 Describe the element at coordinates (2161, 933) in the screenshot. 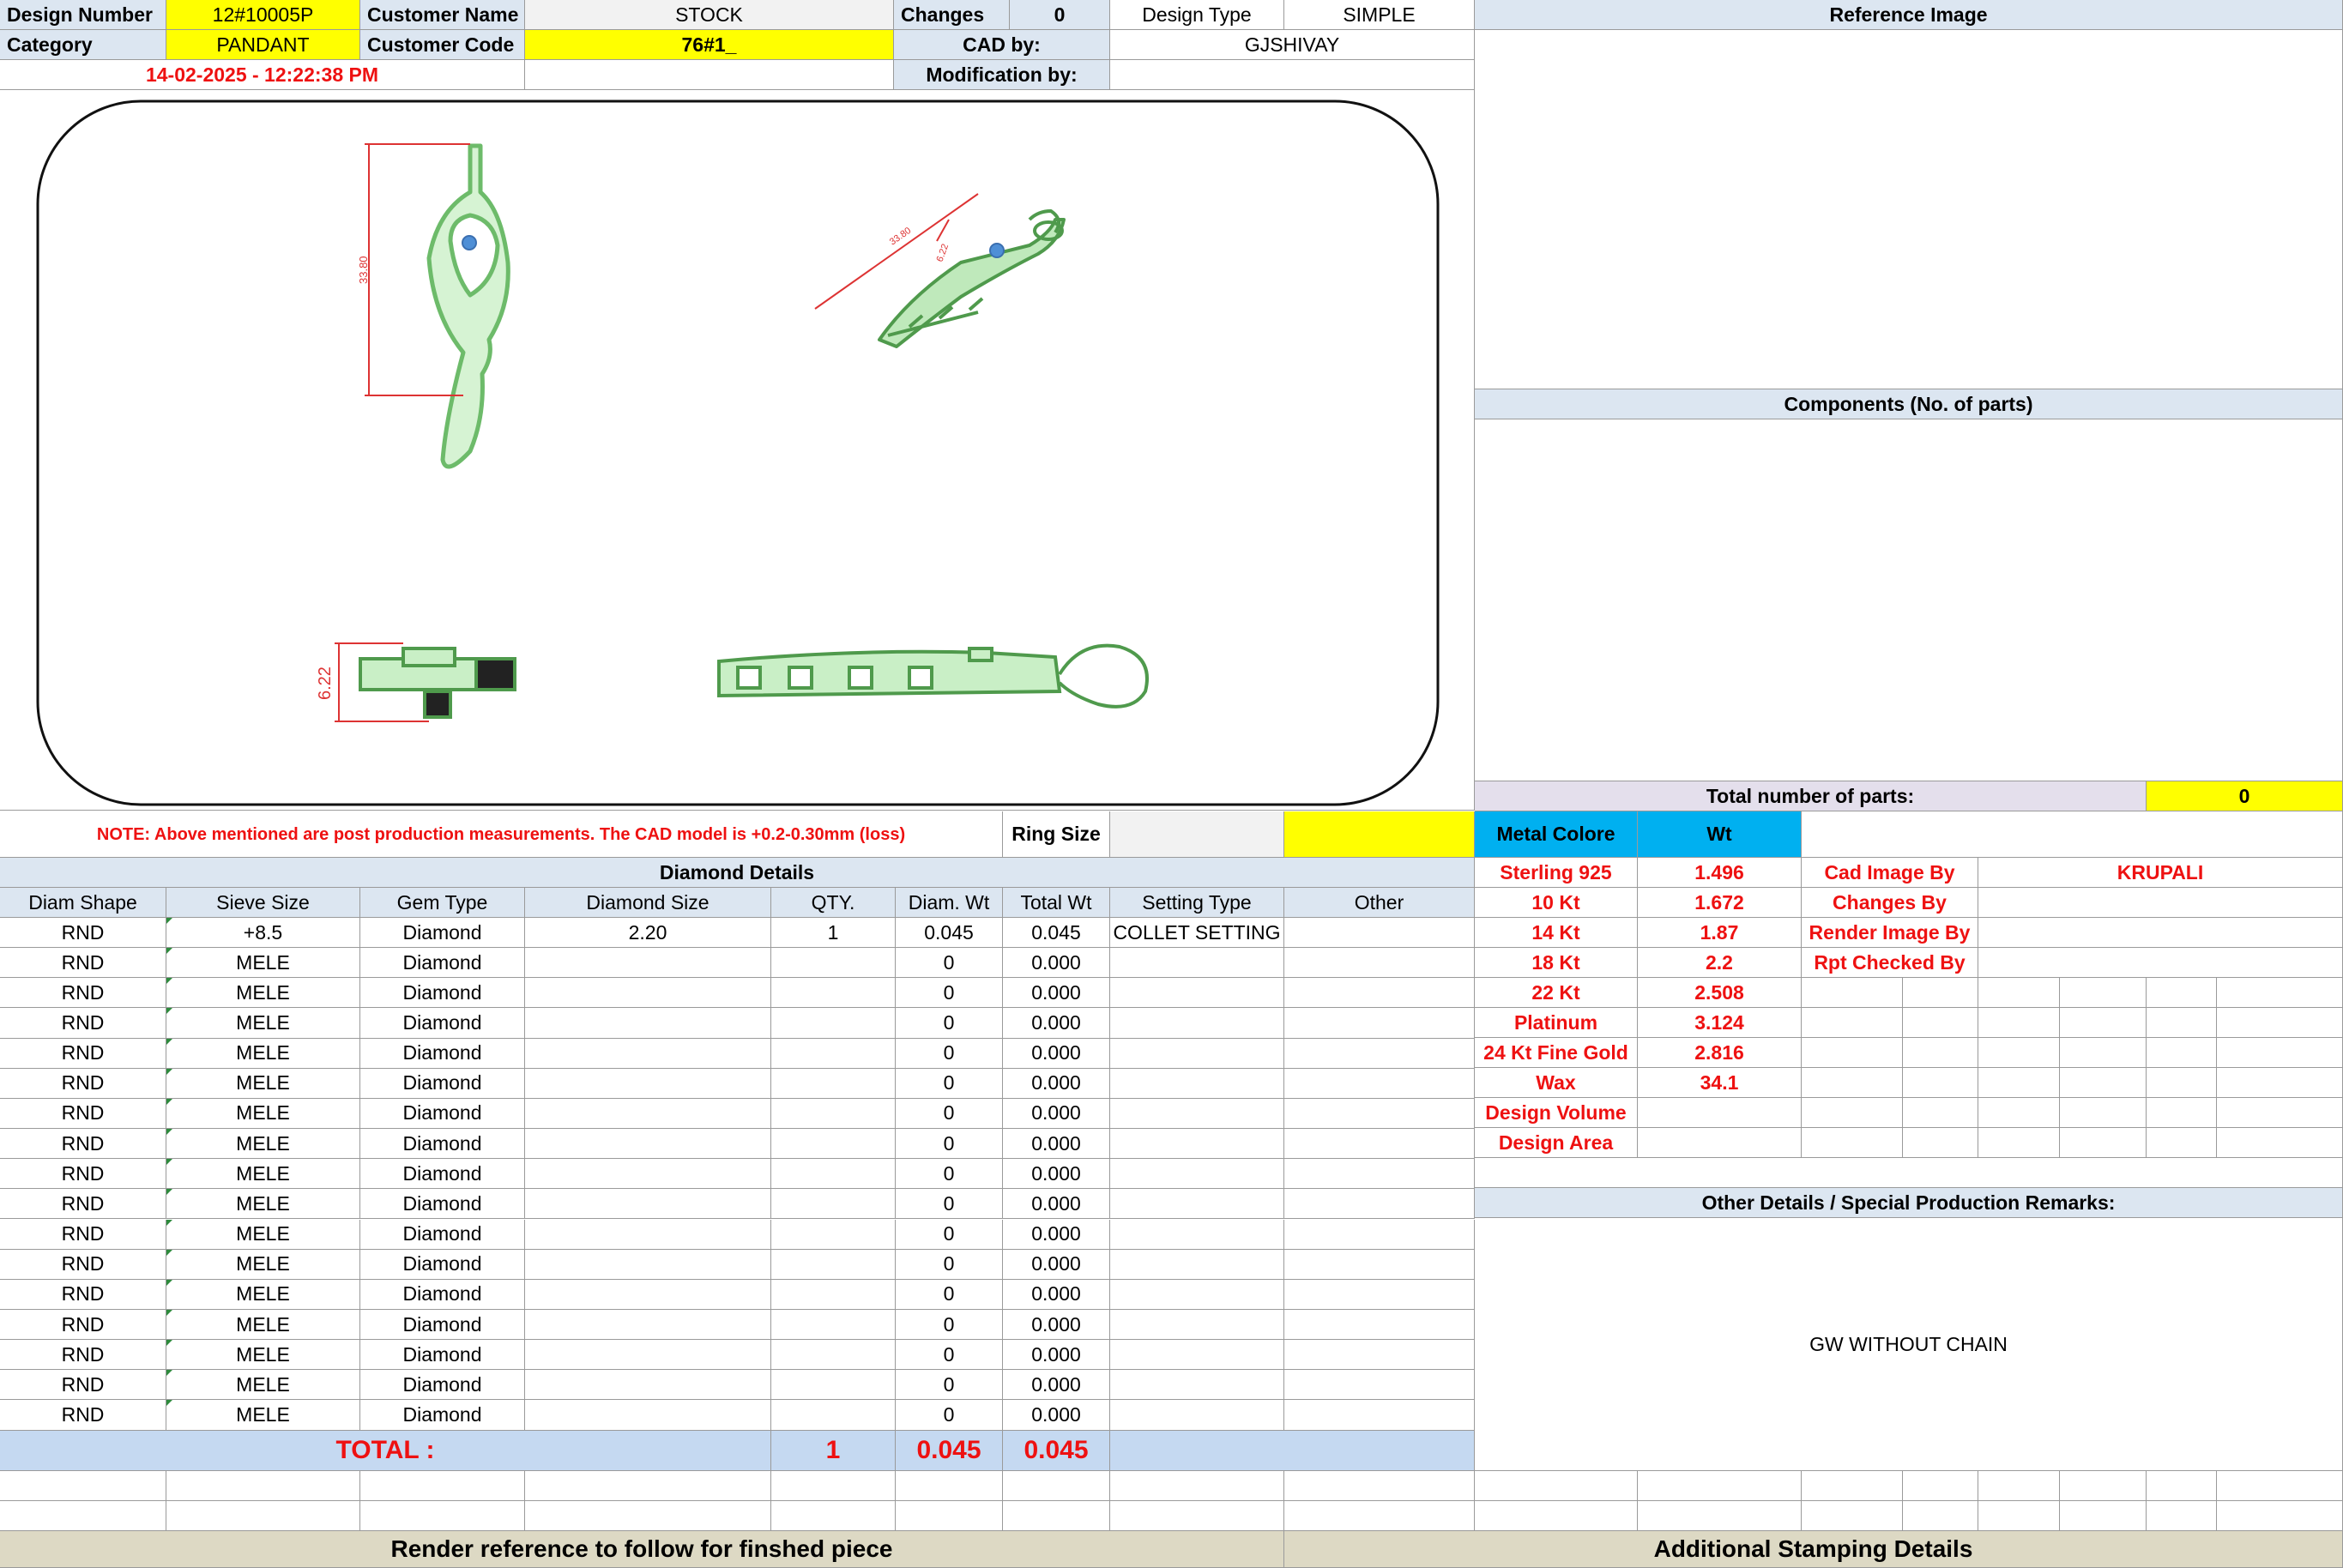

I see `render-image-by-value` at that location.